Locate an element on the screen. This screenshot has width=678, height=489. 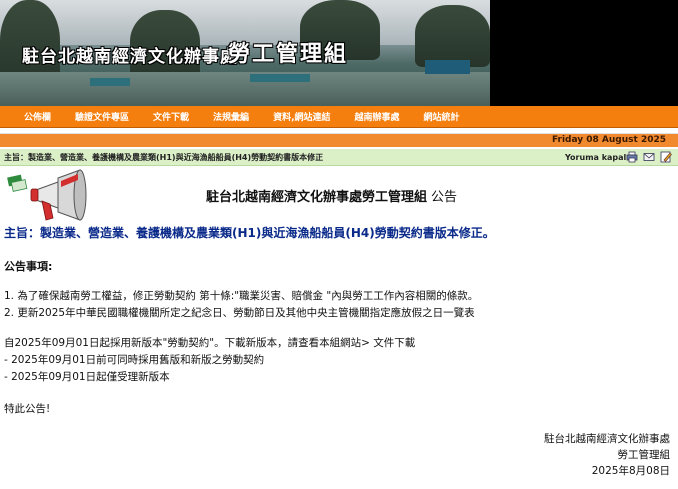
adoption-line-3: - 2025年09月01日起僅受理新版本 is located at coordinates (87, 377).